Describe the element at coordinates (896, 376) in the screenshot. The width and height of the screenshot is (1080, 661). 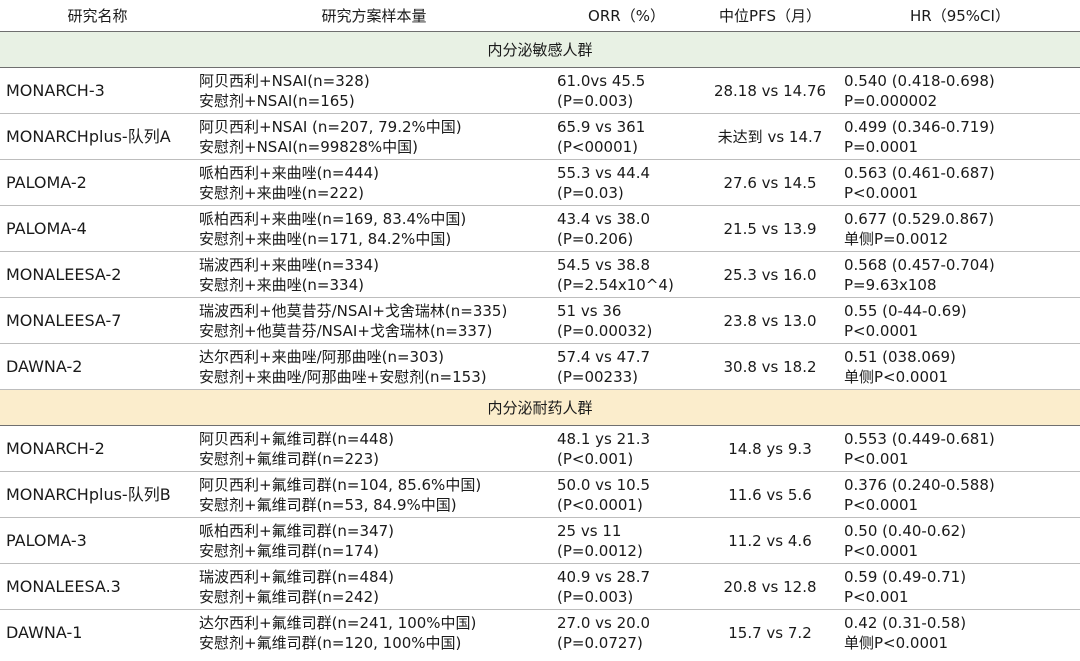
I see `hr-cell-line-2: 单侧P<0.0001` at that location.